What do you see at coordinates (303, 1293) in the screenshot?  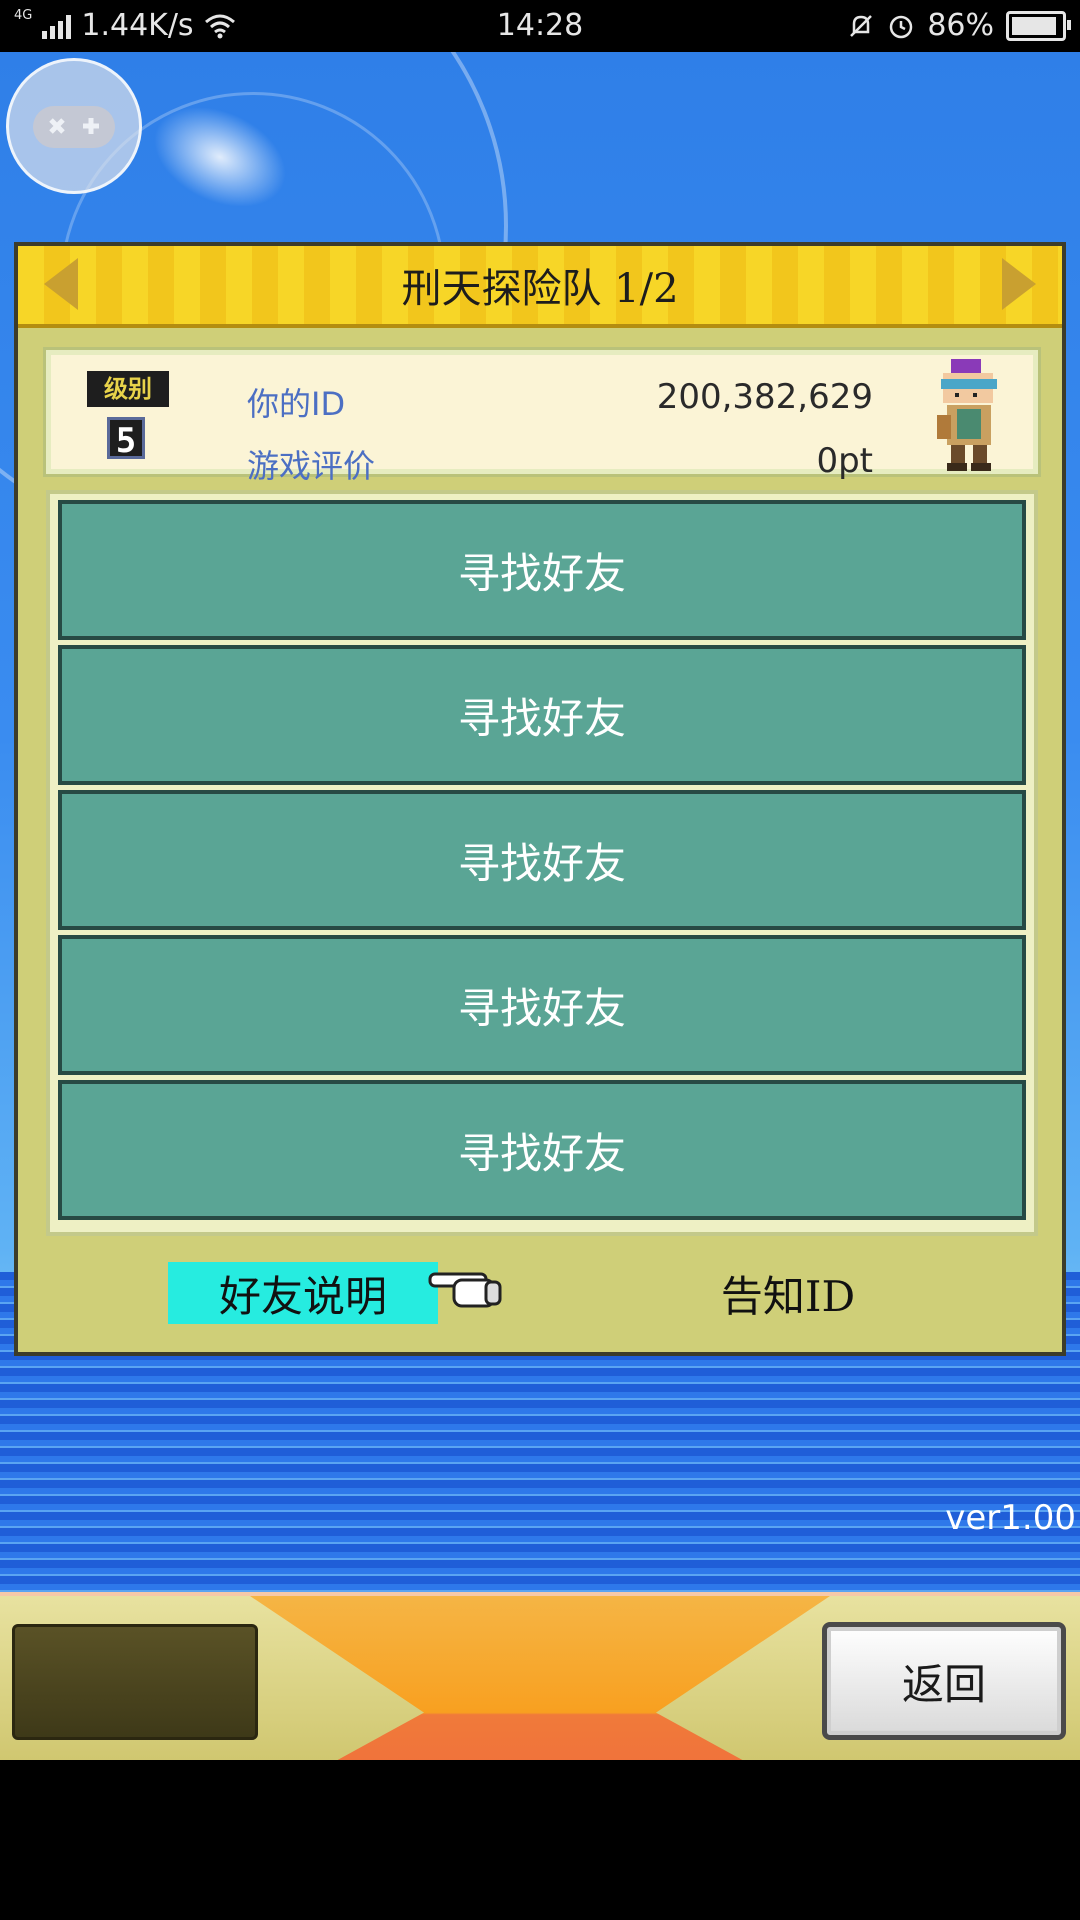 I see `friend-explain-tab: 好友说明` at bounding box center [303, 1293].